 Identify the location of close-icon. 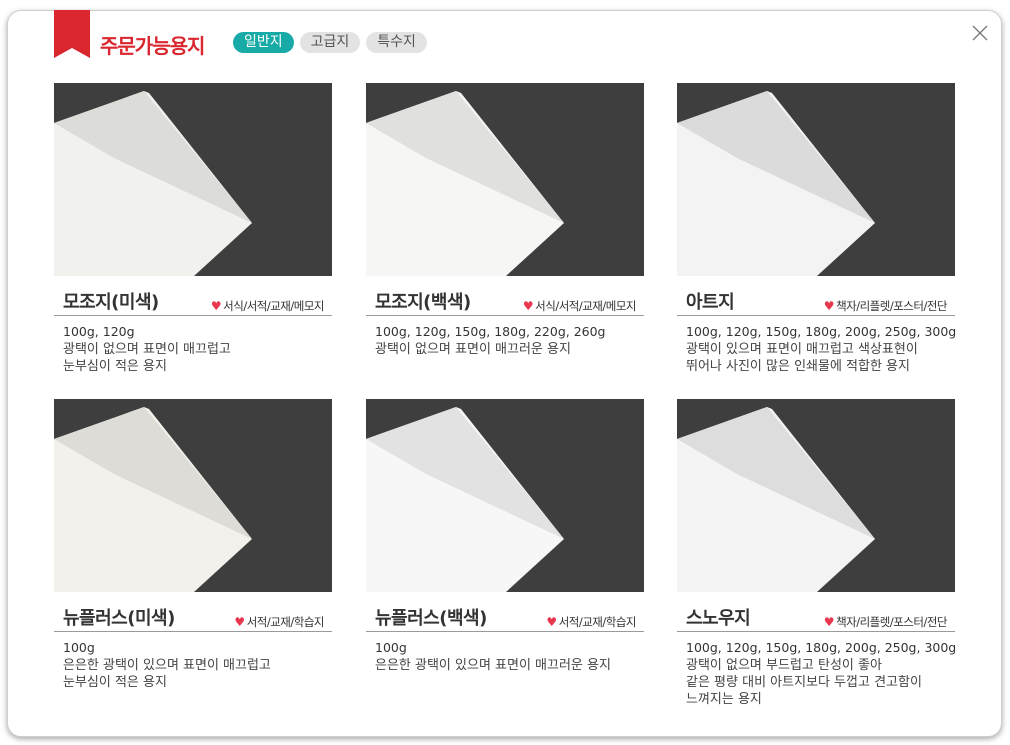
(980, 33).